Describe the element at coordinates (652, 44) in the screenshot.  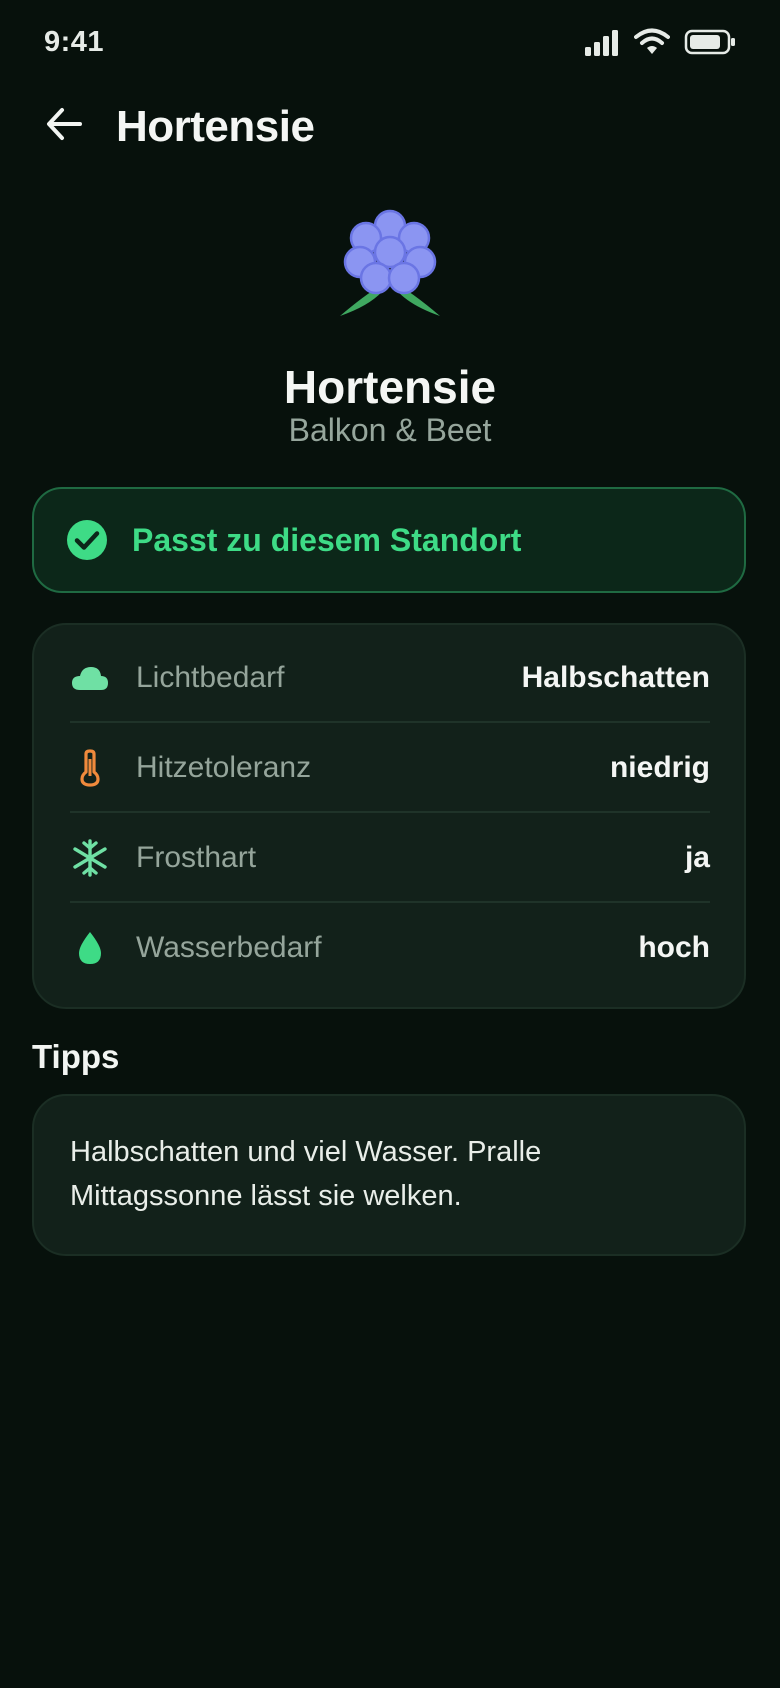
I see `wifi-icon` at that location.